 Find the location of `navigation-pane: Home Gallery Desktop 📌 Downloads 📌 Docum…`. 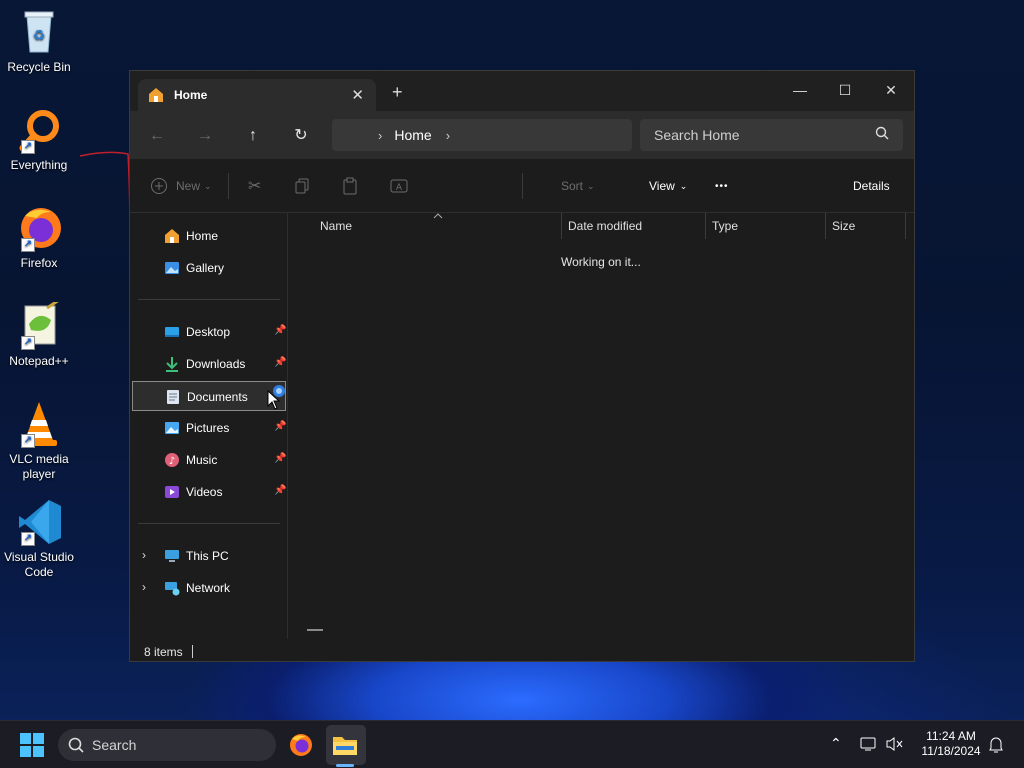

navigation-pane: Home Gallery Desktop 📌 Downloads 📌 Docum… is located at coordinates (209, 426).